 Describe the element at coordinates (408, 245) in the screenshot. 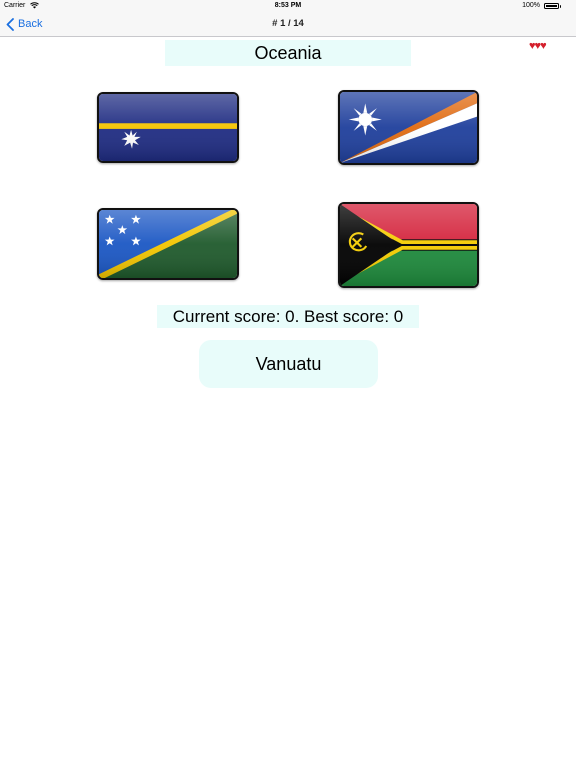

I see `vanuatu-flag-icon` at that location.